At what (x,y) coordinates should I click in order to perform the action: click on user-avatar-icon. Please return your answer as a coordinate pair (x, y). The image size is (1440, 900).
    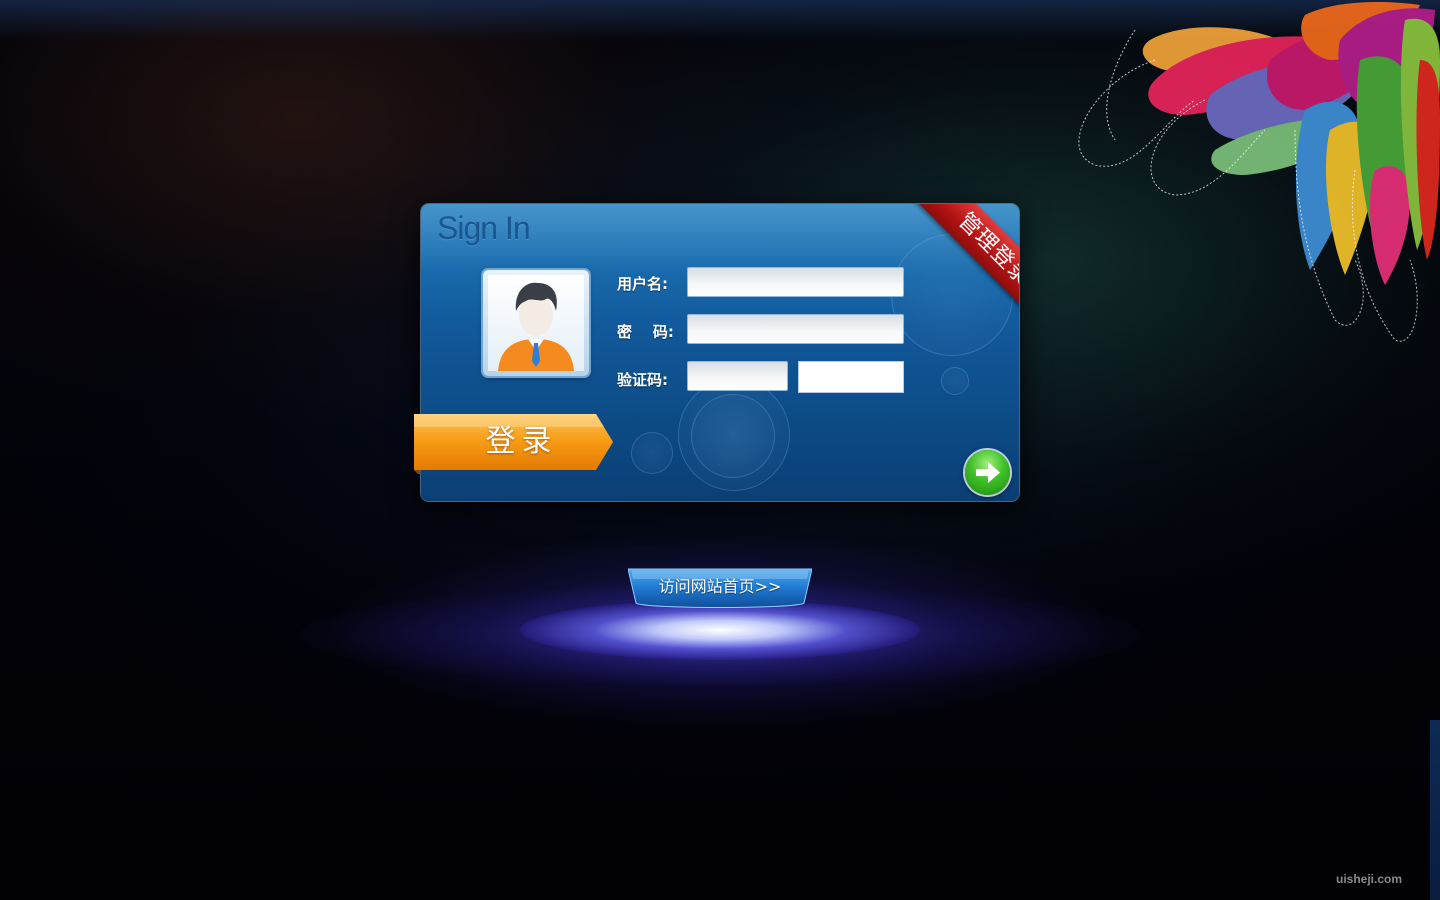
    Looking at the image, I should click on (536, 323).